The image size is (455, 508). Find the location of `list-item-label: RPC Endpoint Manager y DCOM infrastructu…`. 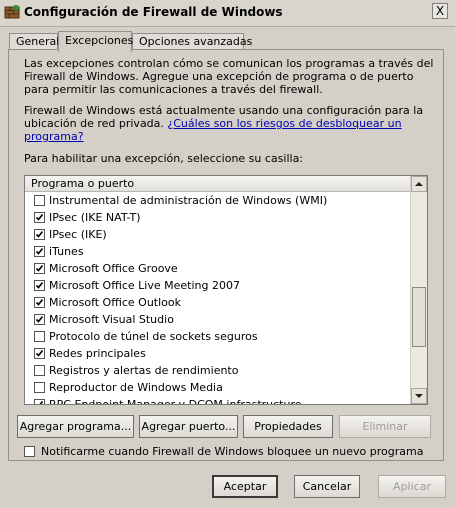

list-item-label: RPC Endpoint Manager y DCOM infrastructu… is located at coordinates (175, 401).